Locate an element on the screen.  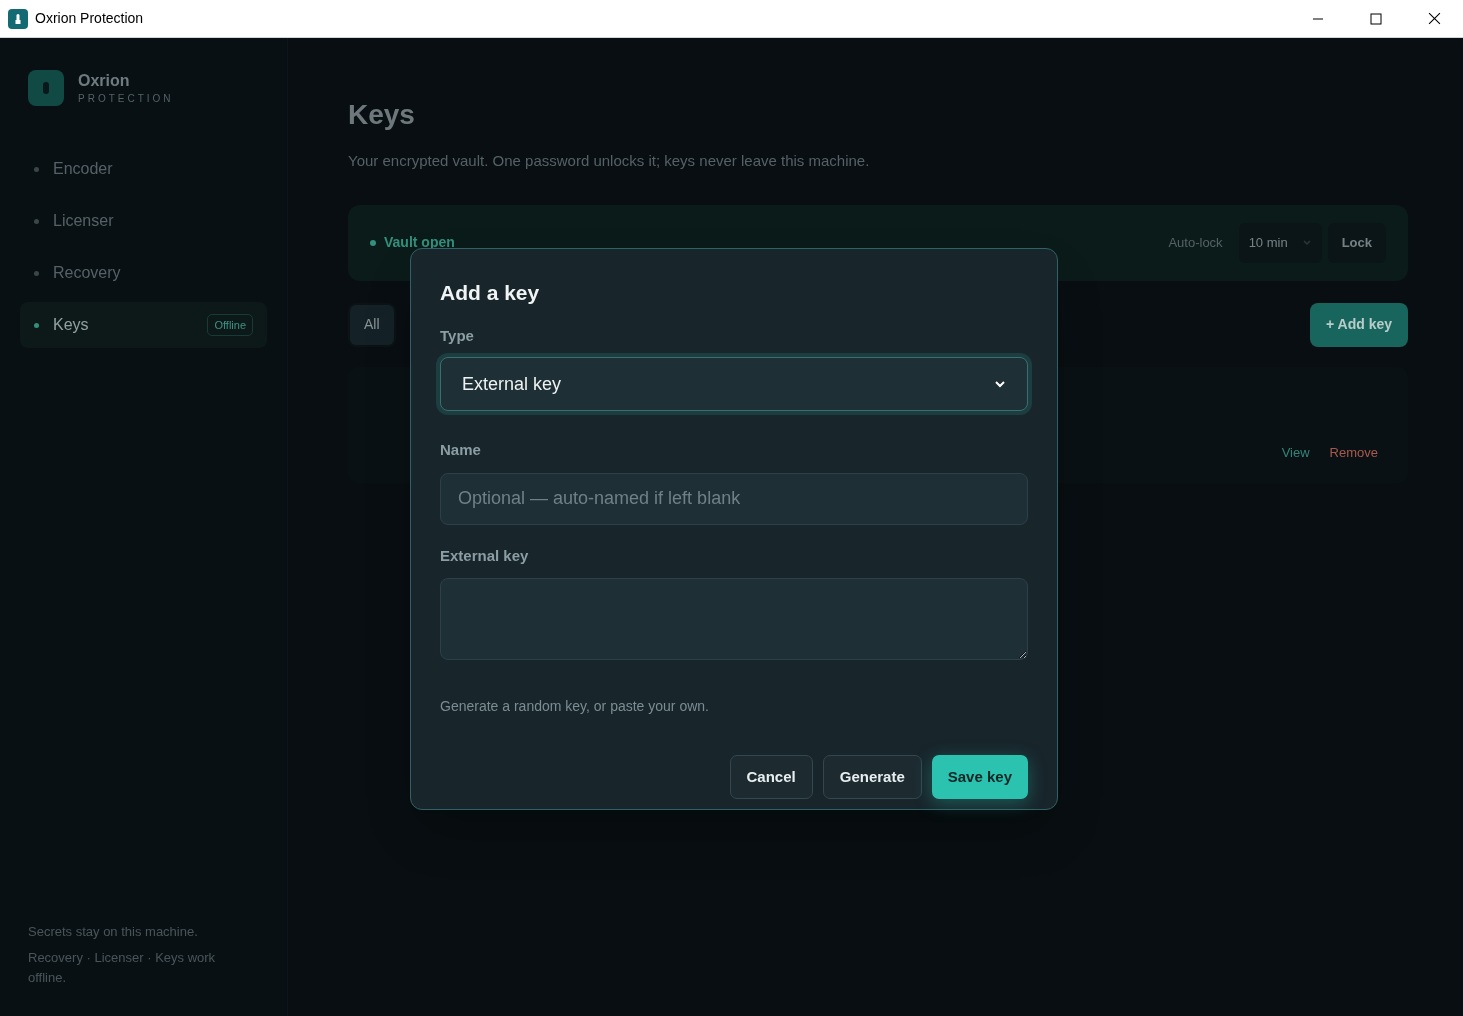
external-key-field is located at coordinates (734, 619).